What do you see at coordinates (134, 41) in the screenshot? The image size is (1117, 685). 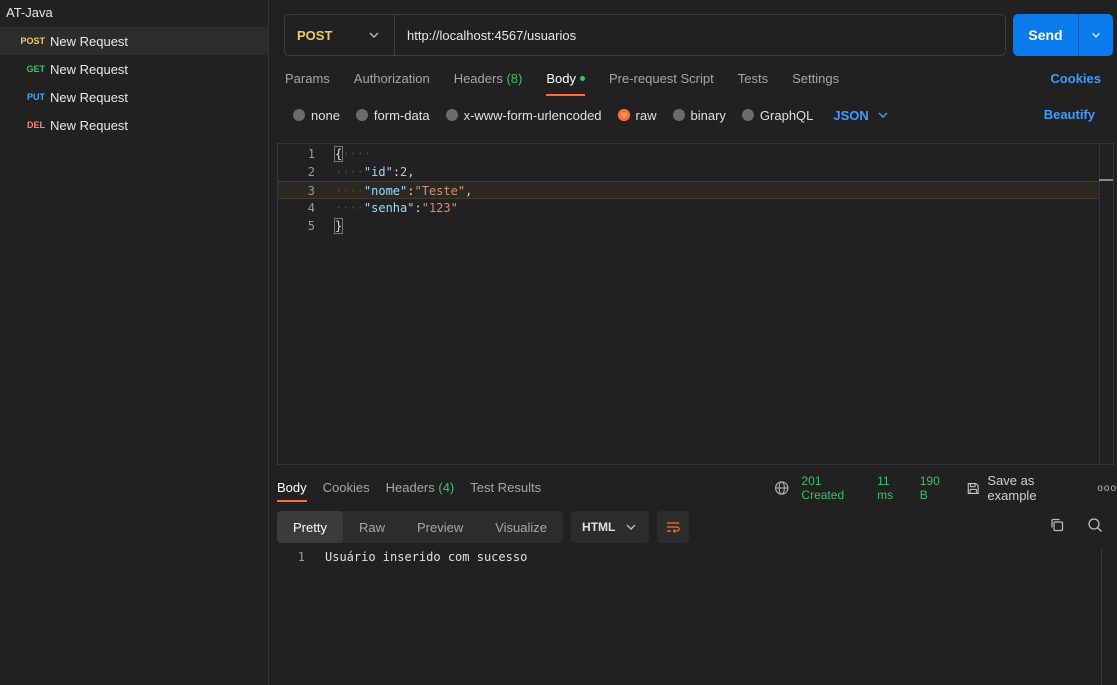 I see `sidebar-item-post-request: POST New Request` at bounding box center [134, 41].